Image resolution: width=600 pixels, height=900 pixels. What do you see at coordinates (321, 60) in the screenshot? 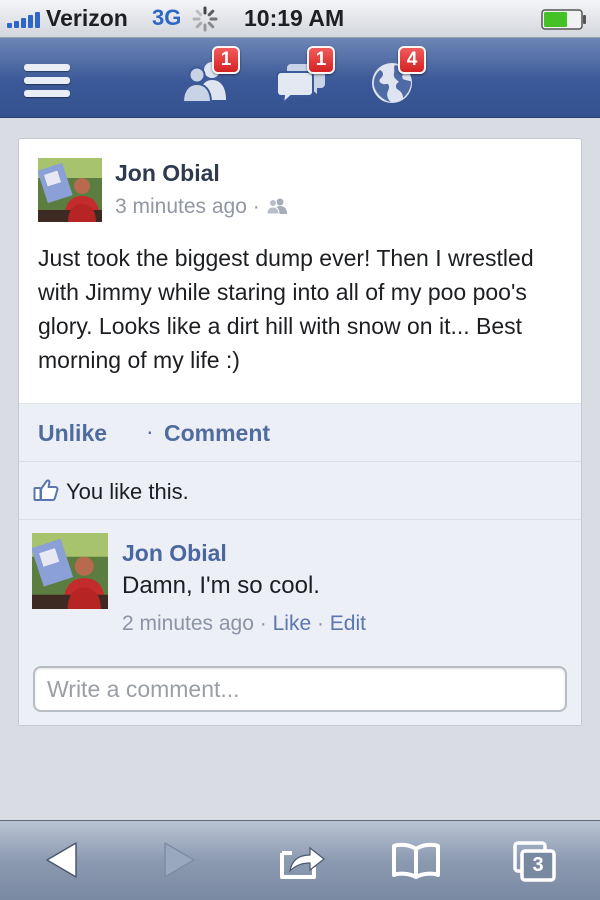
I see `messages-badge: 1` at bounding box center [321, 60].